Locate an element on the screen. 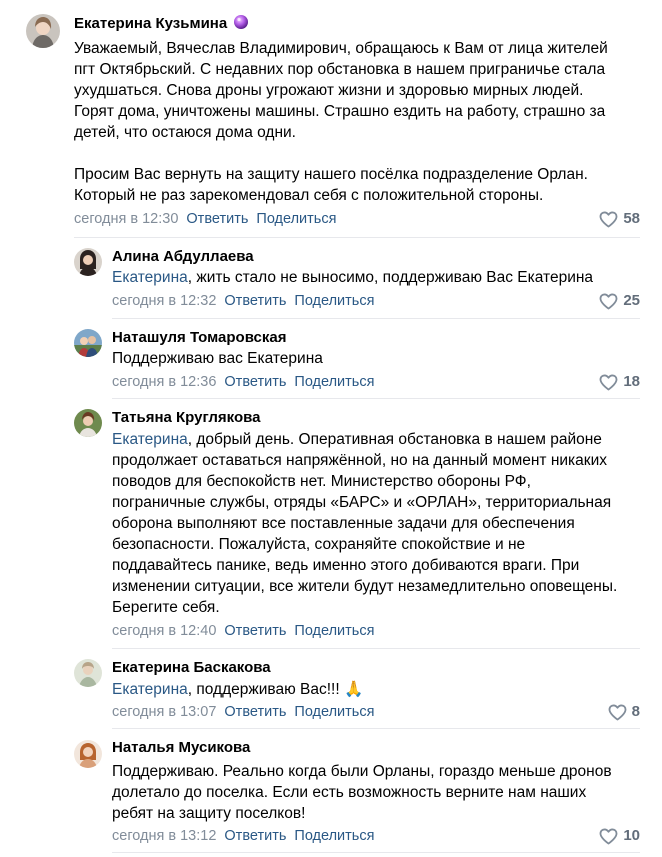  comment-meta: сегодня в 12:36 Ответить Поделиться is located at coordinates (243, 382).